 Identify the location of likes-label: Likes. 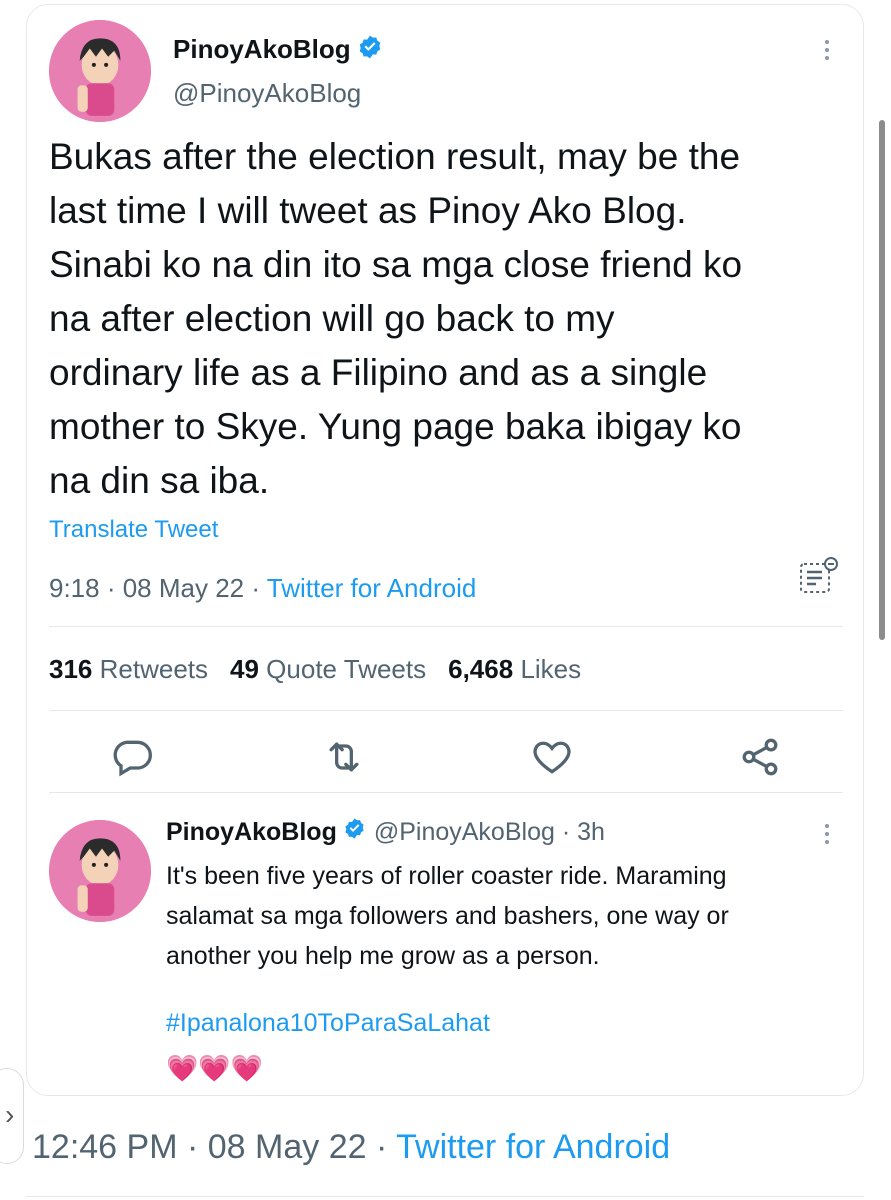
(551, 669).